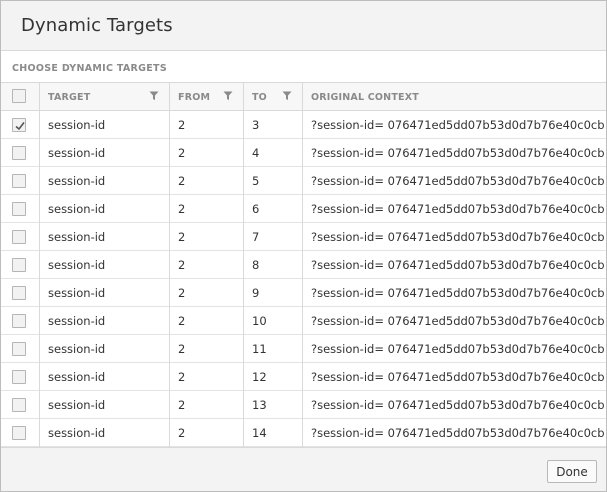 The width and height of the screenshot is (607, 492). What do you see at coordinates (256, 153) in the screenshot?
I see `cell-to: 4` at bounding box center [256, 153].